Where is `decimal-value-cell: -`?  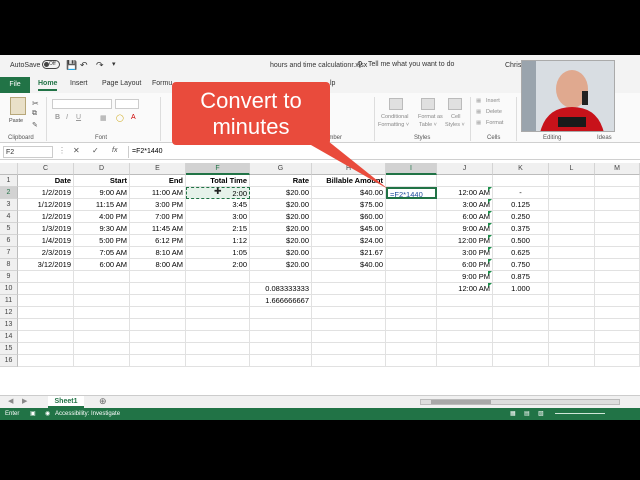
decimal-value-cell: - is located at coordinates (521, 193).